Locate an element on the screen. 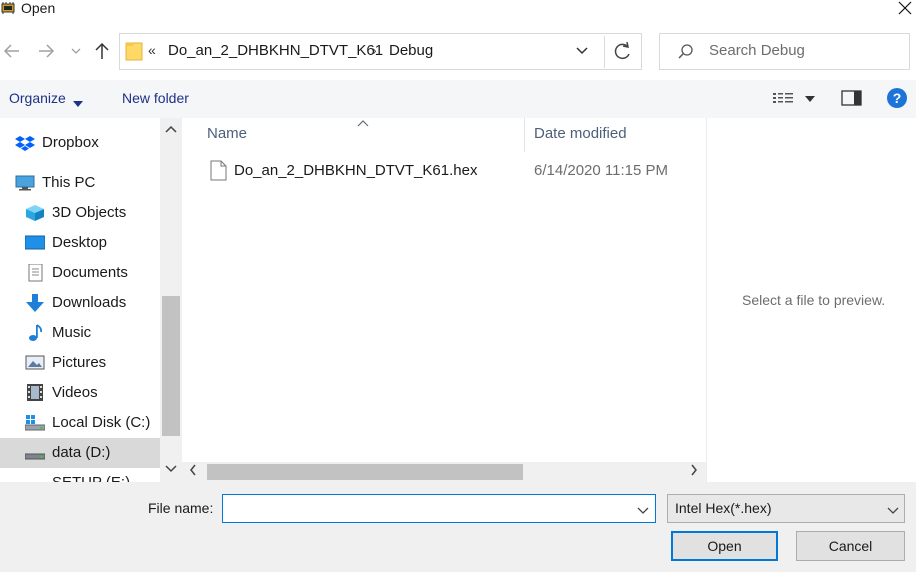  up-button is located at coordinates (102, 51).